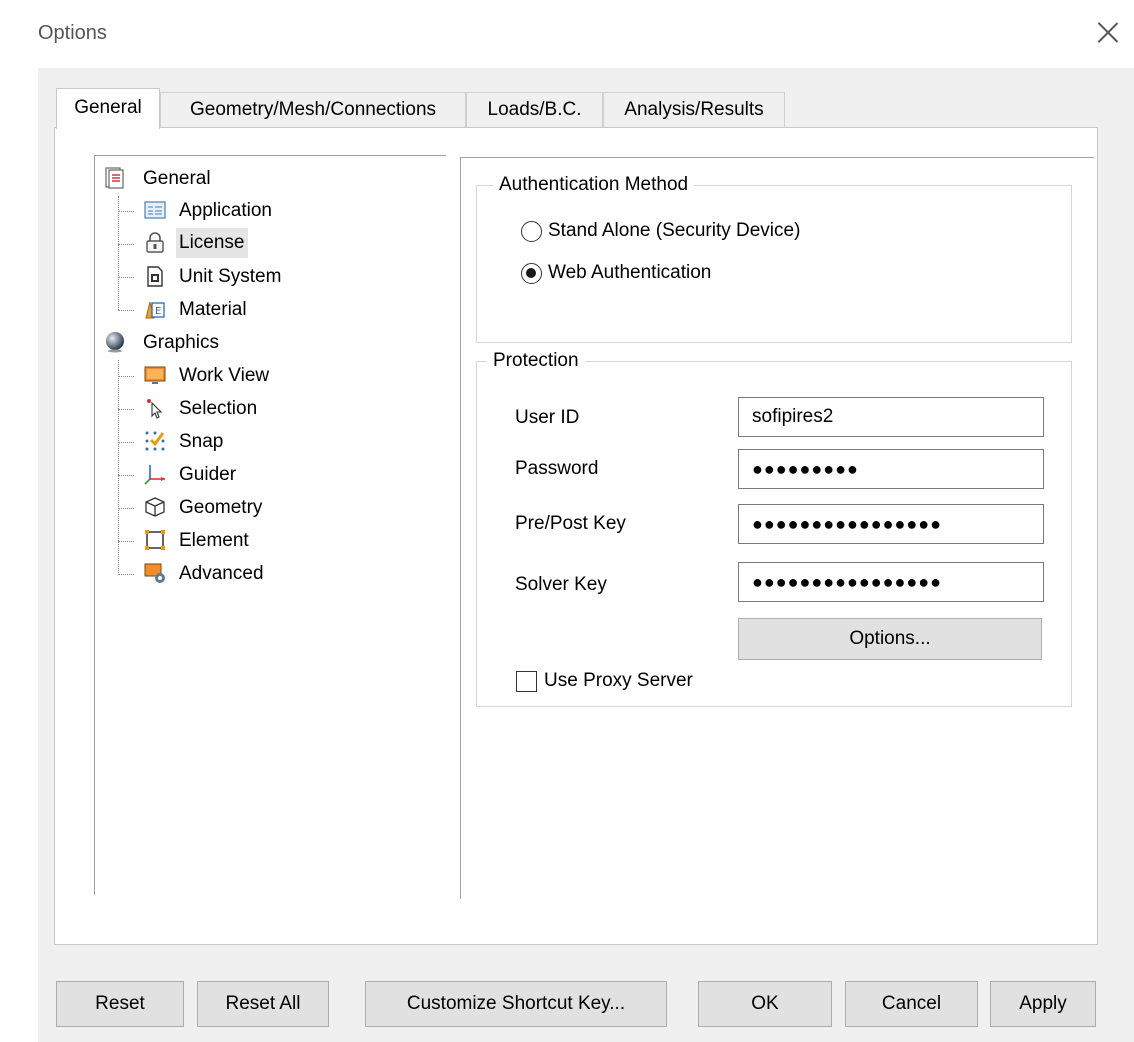 Image resolution: width=1134 pixels, height=1042 pixels. I want to click on tree-border-left, so click(94, 525).